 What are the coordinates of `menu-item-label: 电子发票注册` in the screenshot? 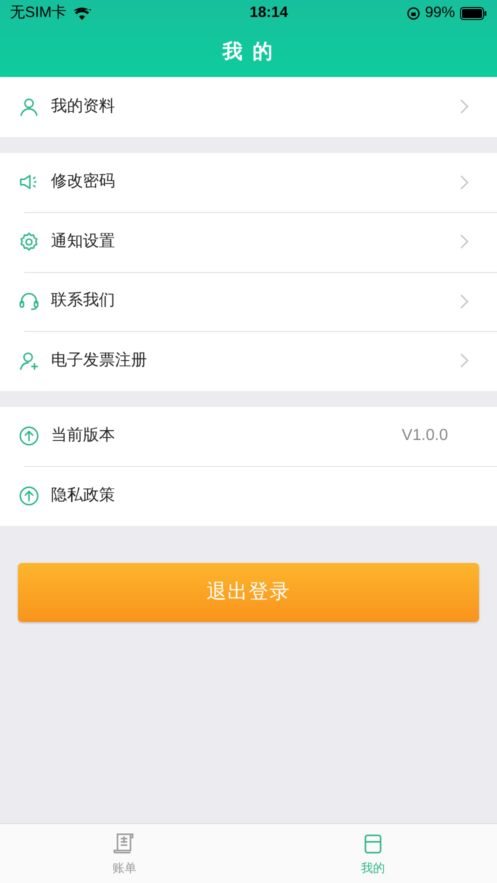 It's located at (99, 360).